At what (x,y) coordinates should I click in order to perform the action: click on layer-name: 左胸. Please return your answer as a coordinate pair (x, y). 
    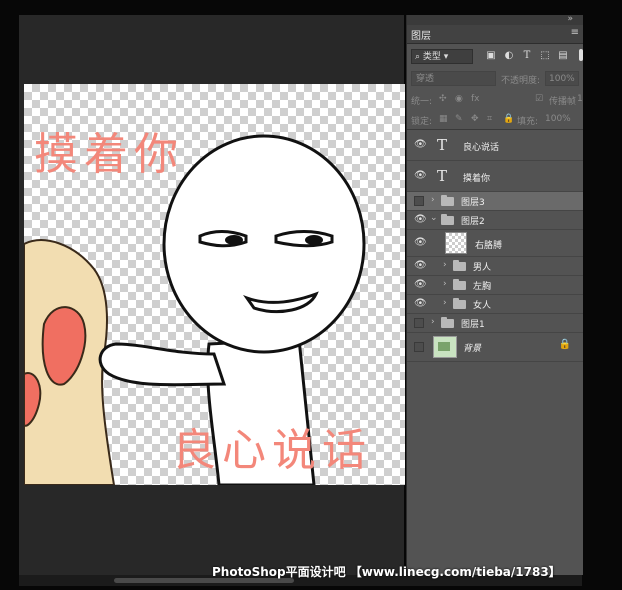
    Looking at the image, I should click on (482, 287).